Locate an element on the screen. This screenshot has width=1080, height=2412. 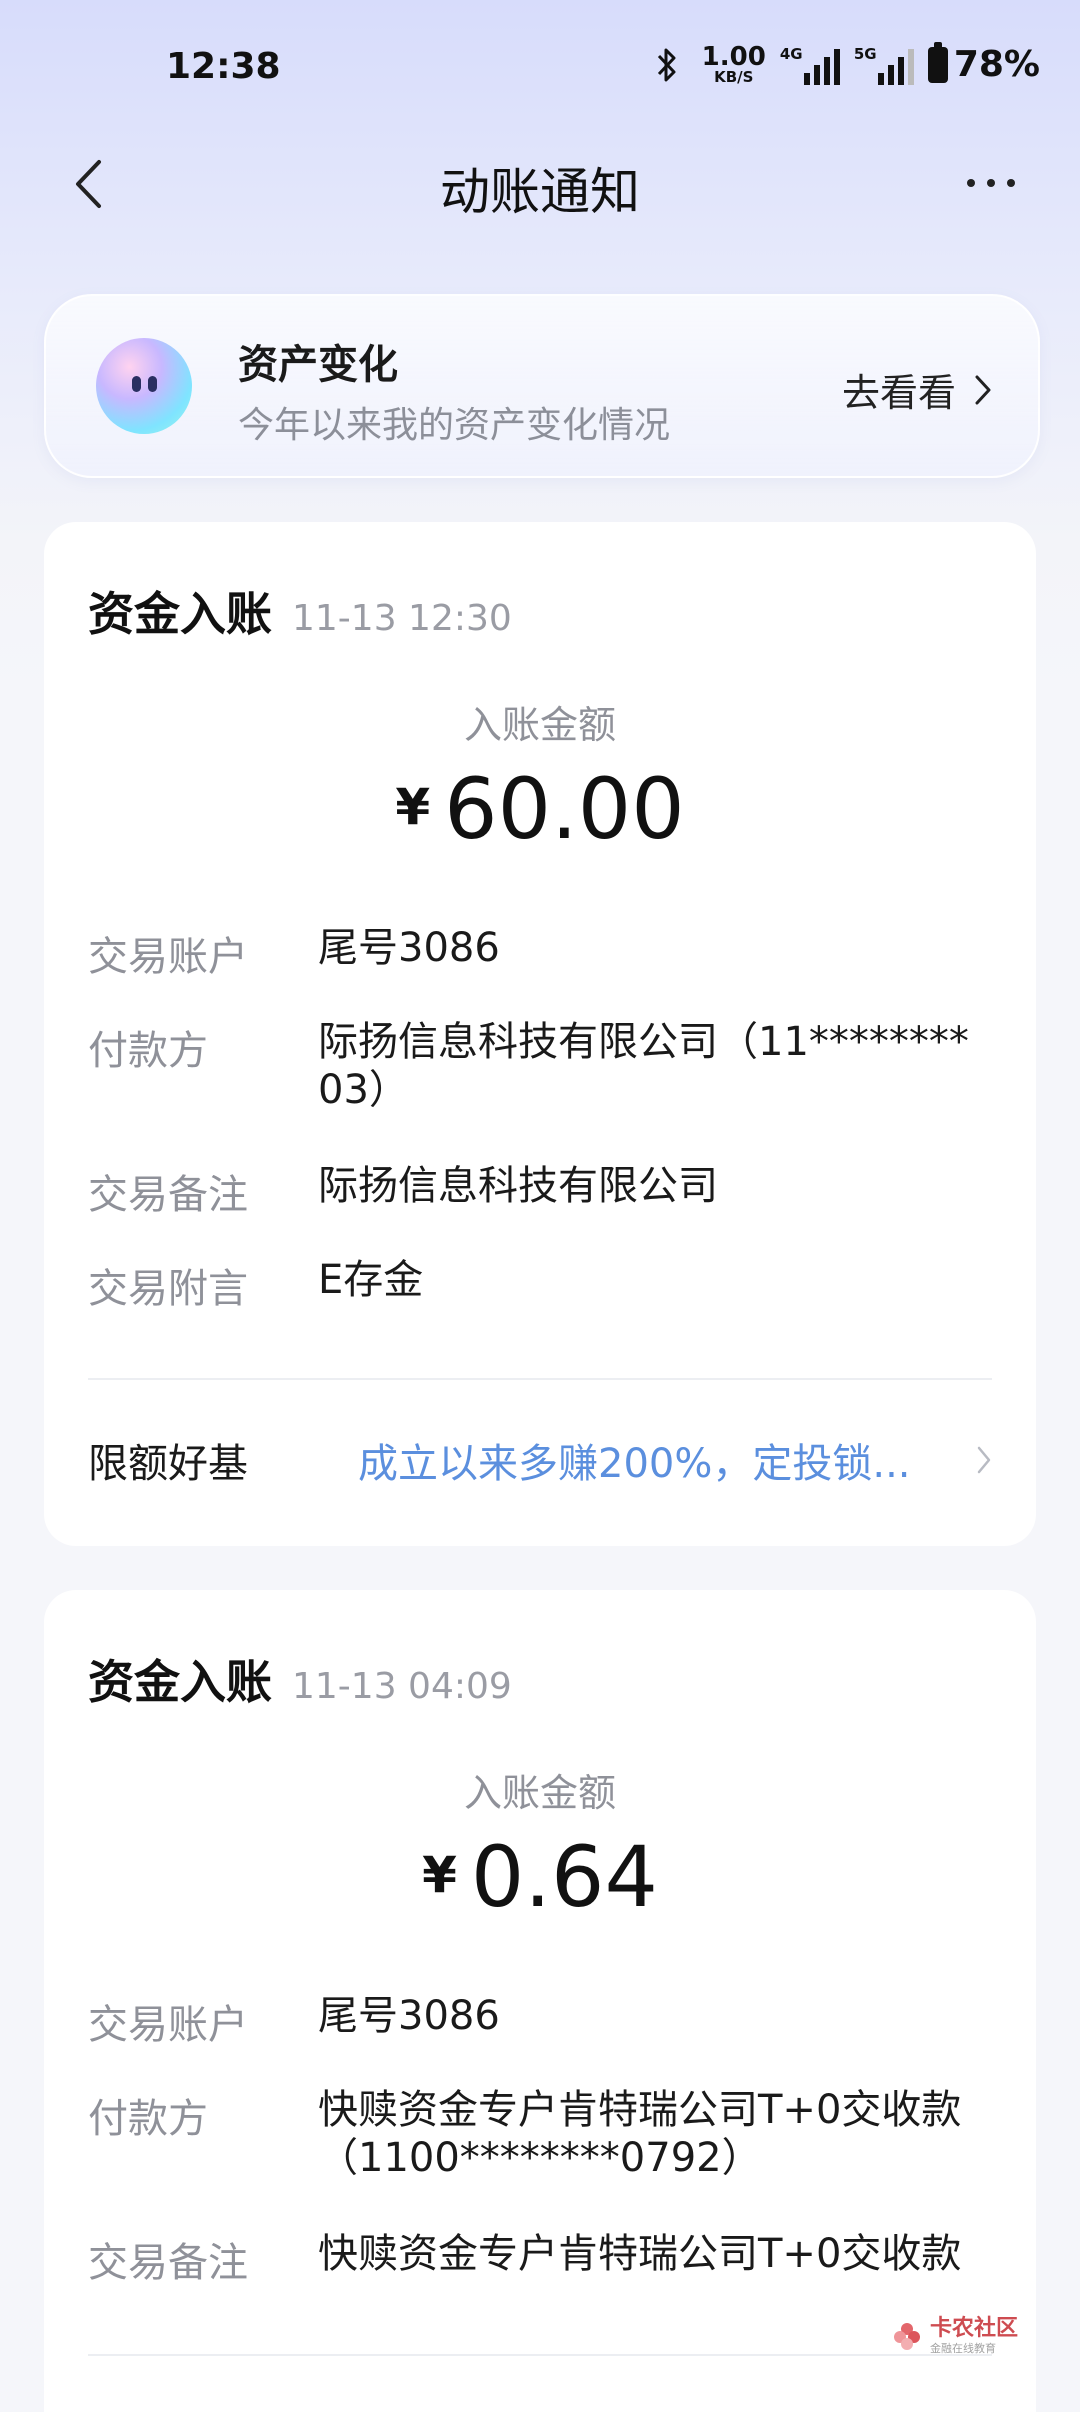
page-title: 动账通知 is located at coordinates (540, 192).